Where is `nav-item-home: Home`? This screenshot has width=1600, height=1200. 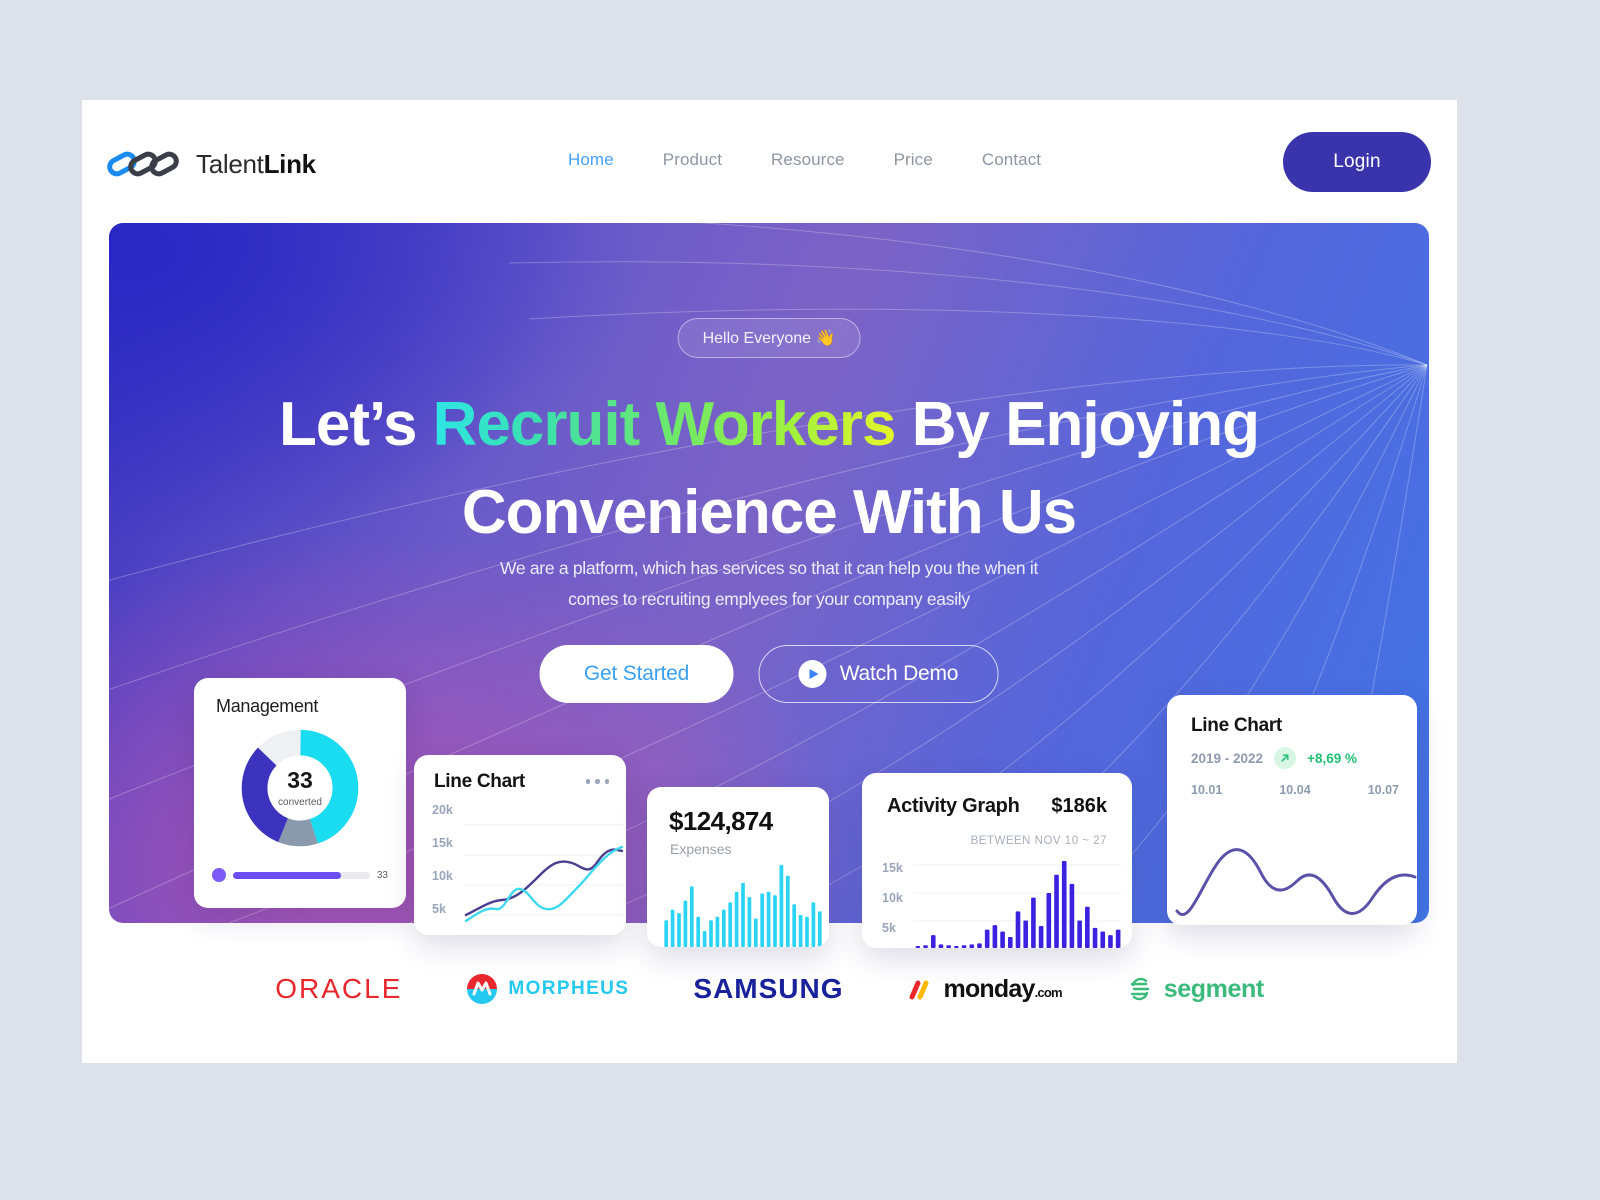
nav-item-home: Home is located at coordinates (591, 160).